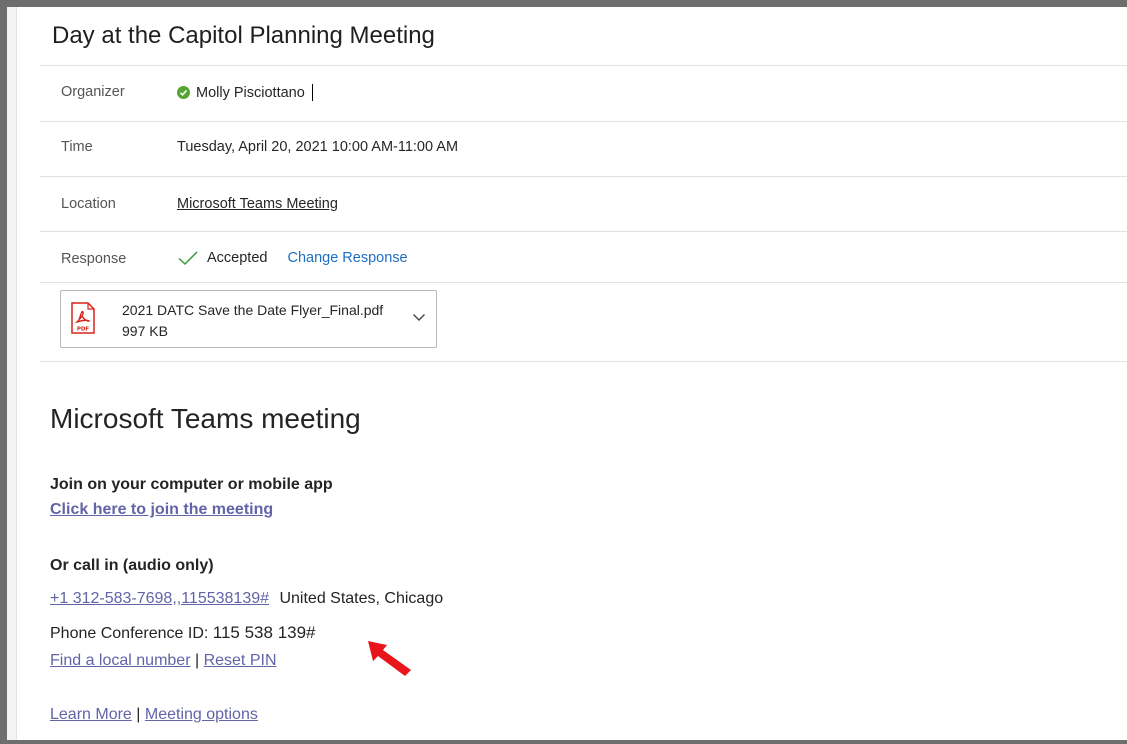 This screenshot has width=1127, height=744. Describe the element at coordinates (250, 93) in the screenshot. I see `organizer-name: Molly Pisciottano` at that location.